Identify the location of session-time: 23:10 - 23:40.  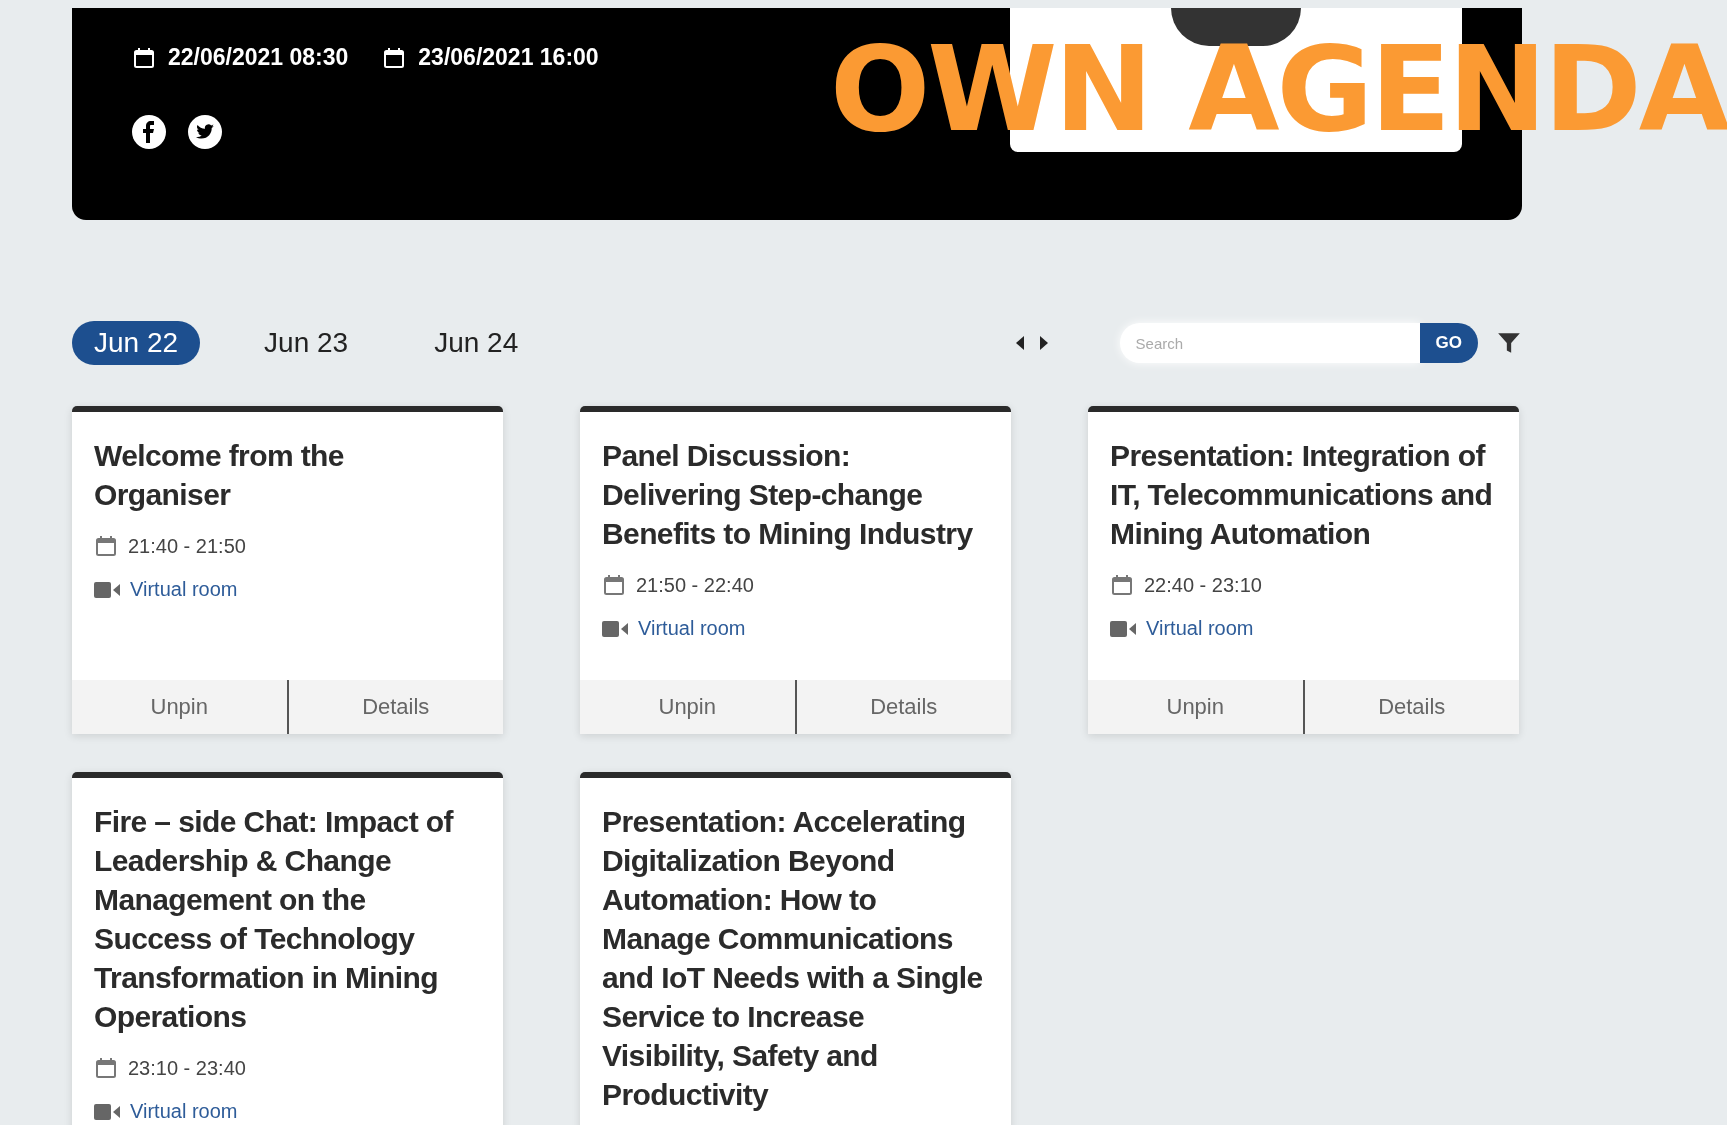
(187, 1068).